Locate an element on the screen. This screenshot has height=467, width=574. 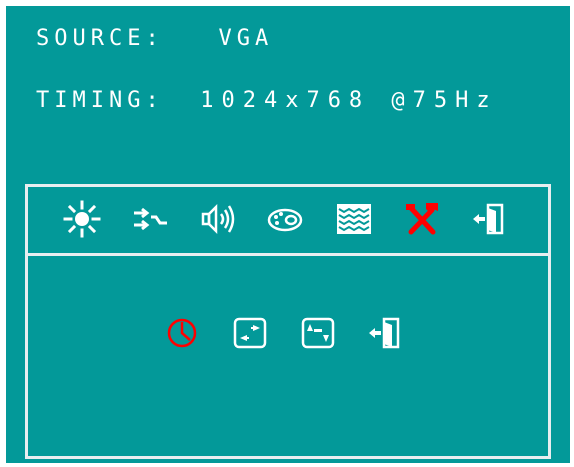
vertical-position-icon is located at coordinates (318, 333).